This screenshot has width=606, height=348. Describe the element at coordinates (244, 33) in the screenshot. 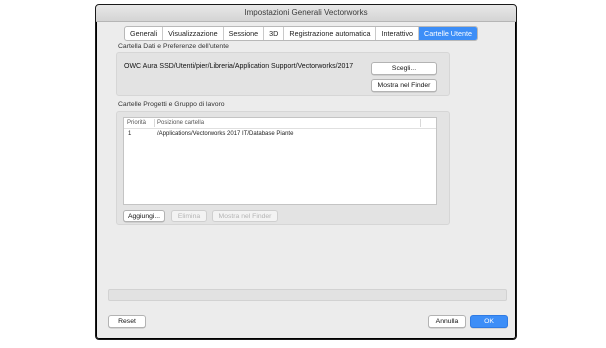

I see `tab-sessione: Sessione` at that location.